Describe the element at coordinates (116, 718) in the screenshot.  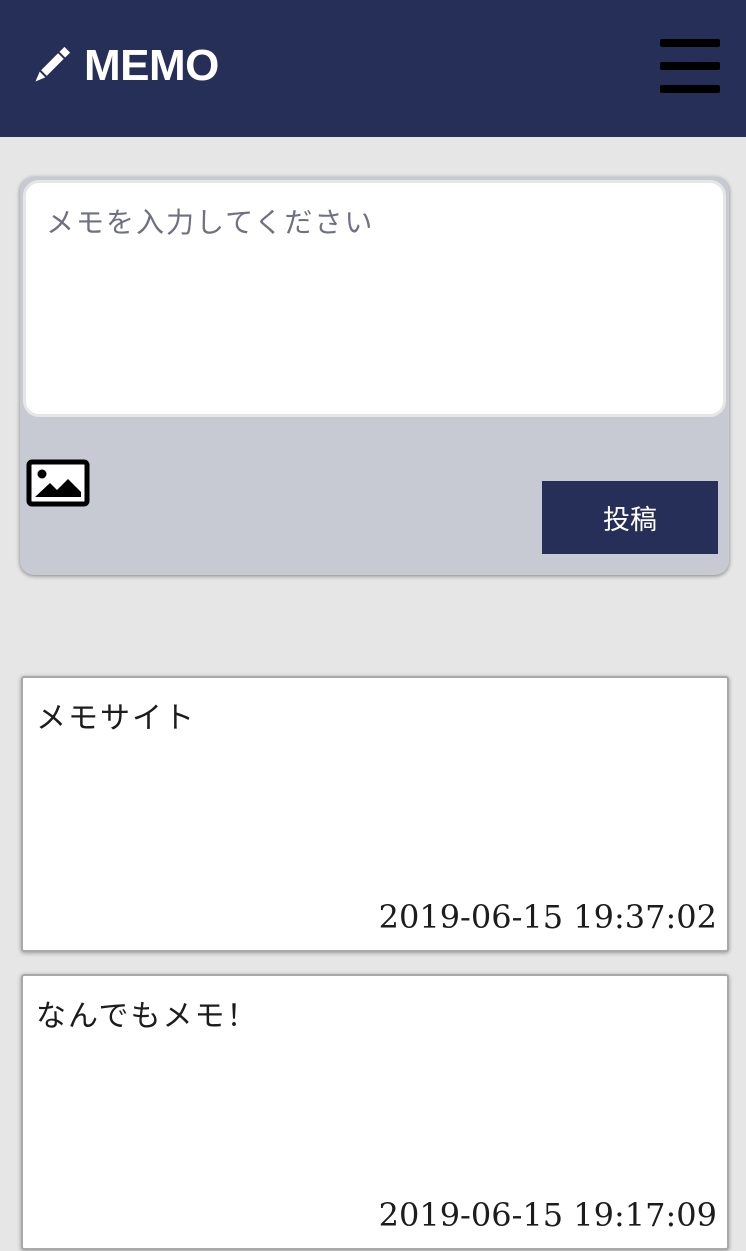
I see `memo-text: メモサイト` at that location.